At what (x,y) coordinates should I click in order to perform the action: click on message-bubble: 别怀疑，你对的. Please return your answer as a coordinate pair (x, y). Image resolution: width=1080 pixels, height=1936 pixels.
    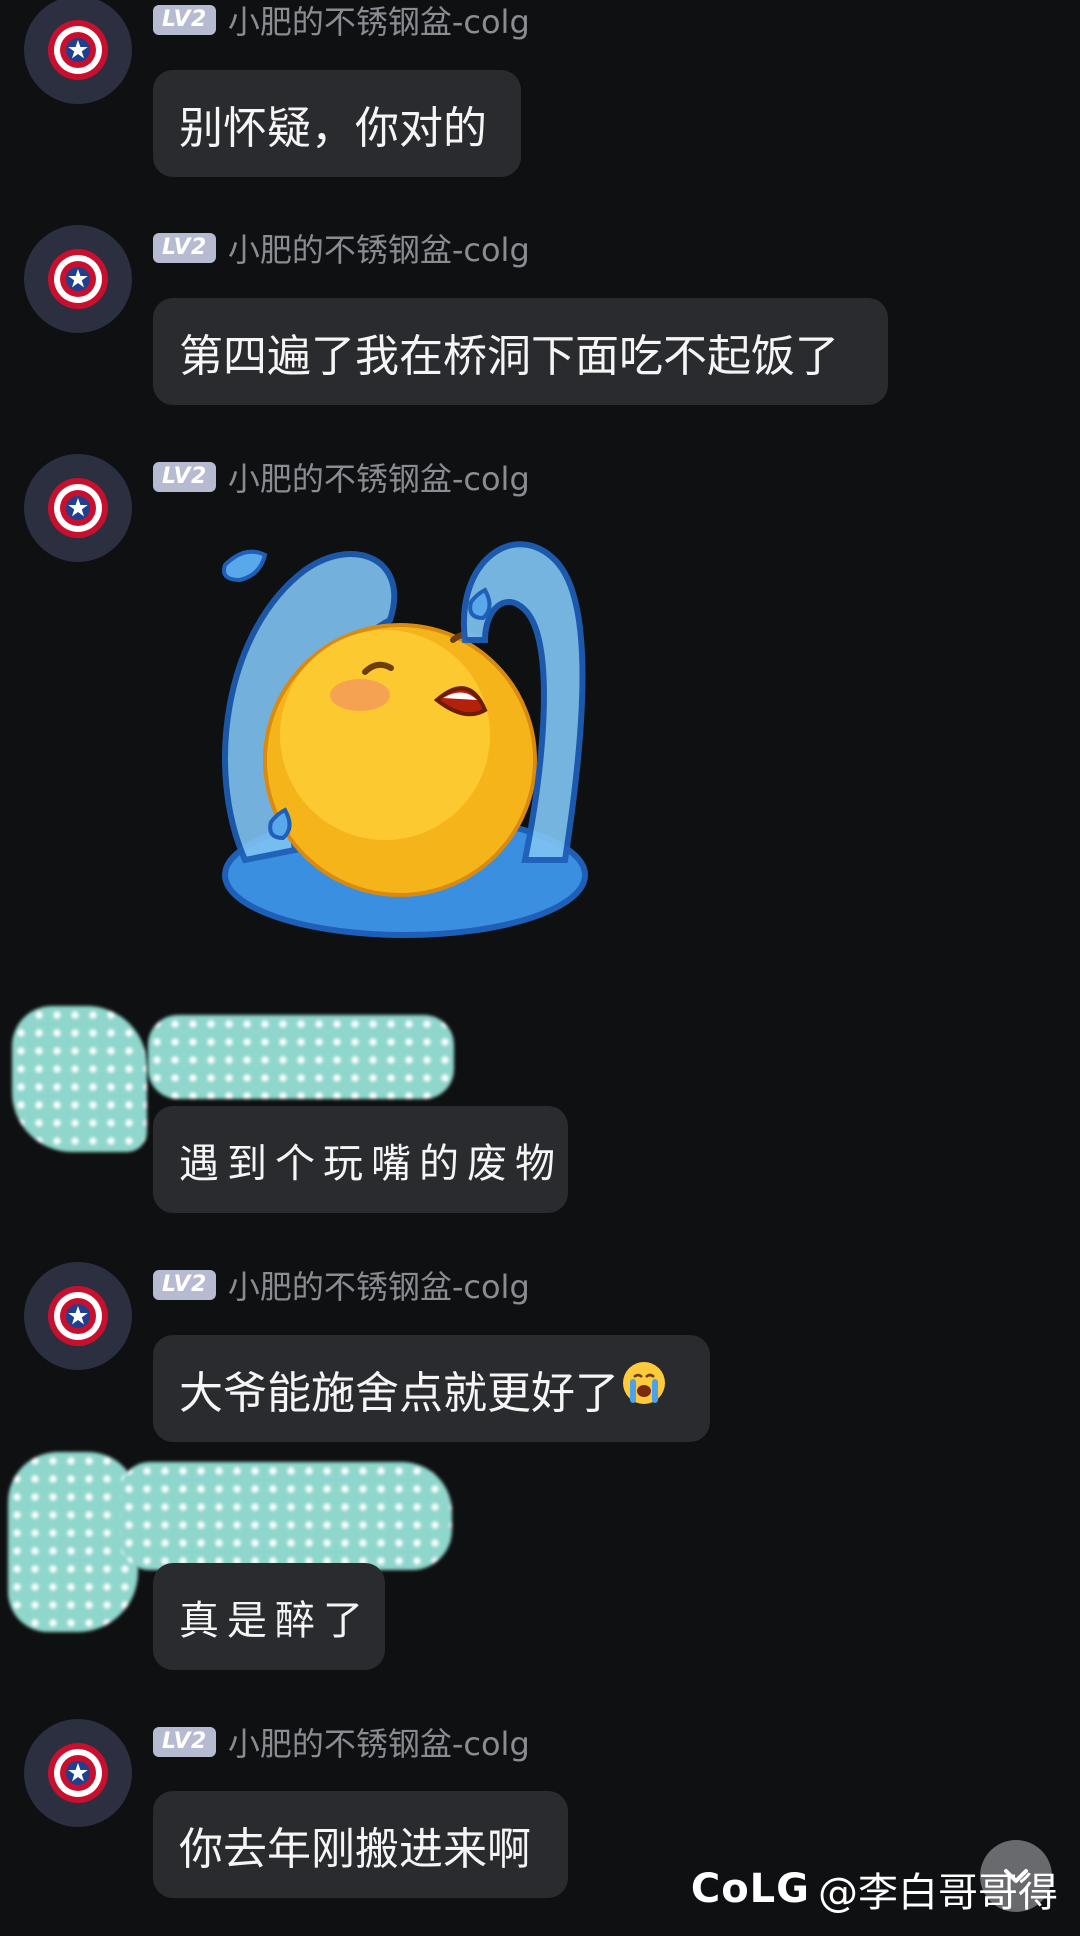
    Looking at the image, I should click on (337, 123).